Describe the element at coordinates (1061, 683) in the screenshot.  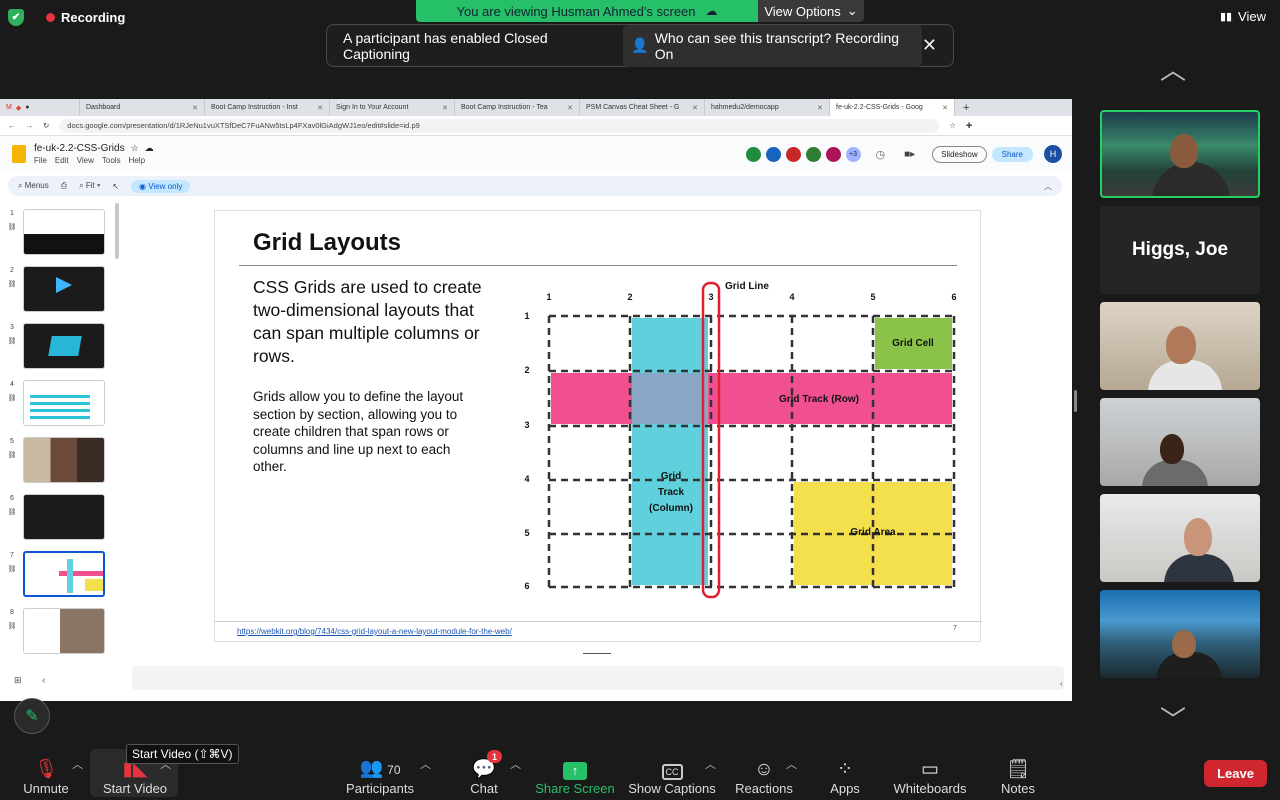
I see `collapse-notes-icon: ‹` at that location.